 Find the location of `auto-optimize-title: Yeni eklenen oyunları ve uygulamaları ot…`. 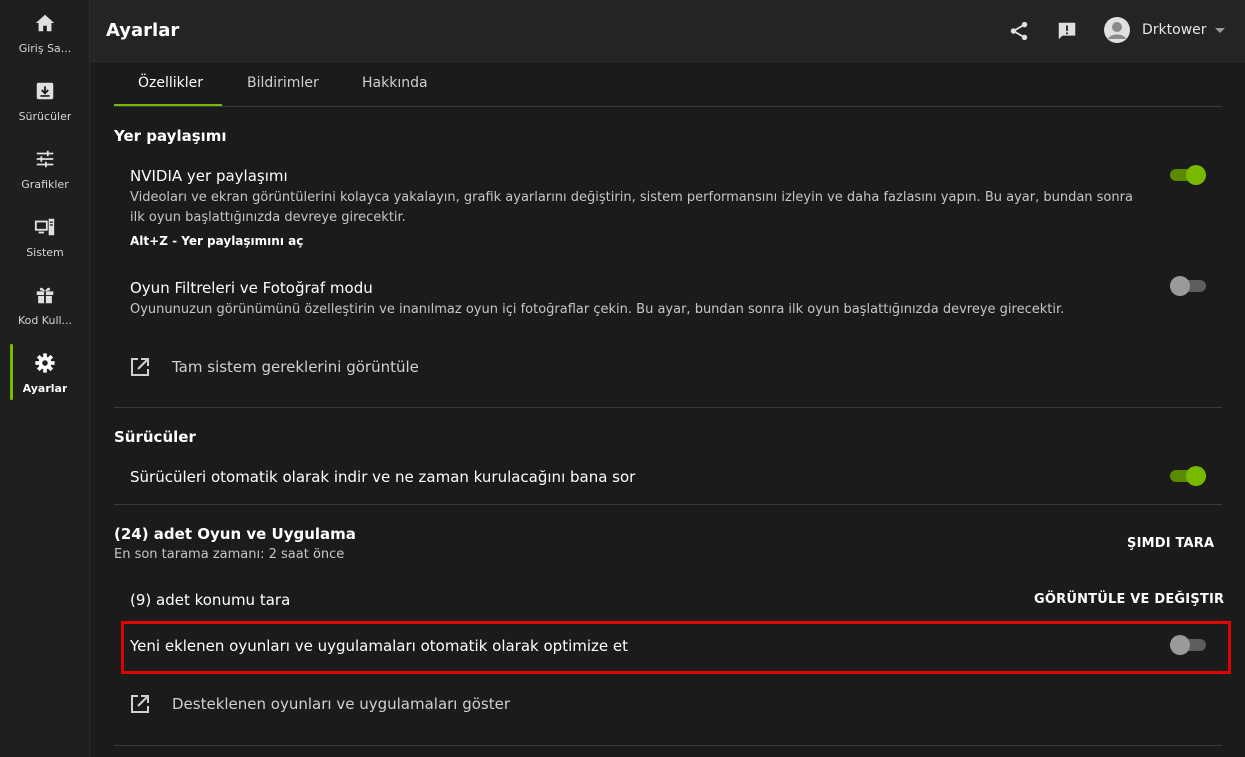

auto-optimize-title: Yeni eklenen oyunları ve uygulamaları ot… is located at coordinates (379, 646).